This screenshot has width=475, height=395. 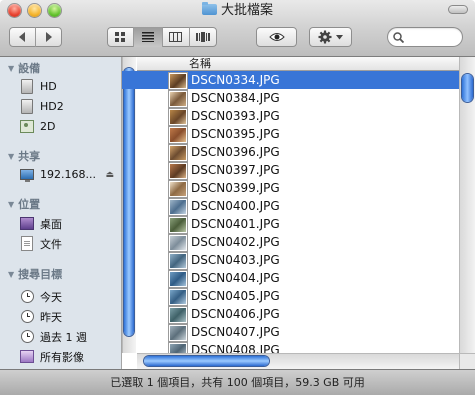 I want to click on list-item: DSCN0399.JPG, so click(x=290, y=188).